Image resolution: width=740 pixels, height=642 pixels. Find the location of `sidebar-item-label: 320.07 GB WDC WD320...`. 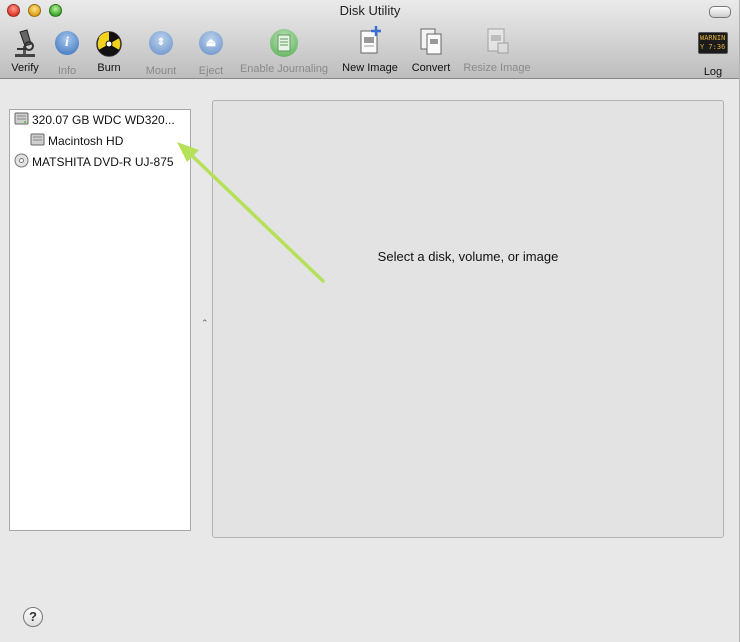

sidebar-item-label: 320.07 GB WDC WD320... is located at coordinates (103, 120).